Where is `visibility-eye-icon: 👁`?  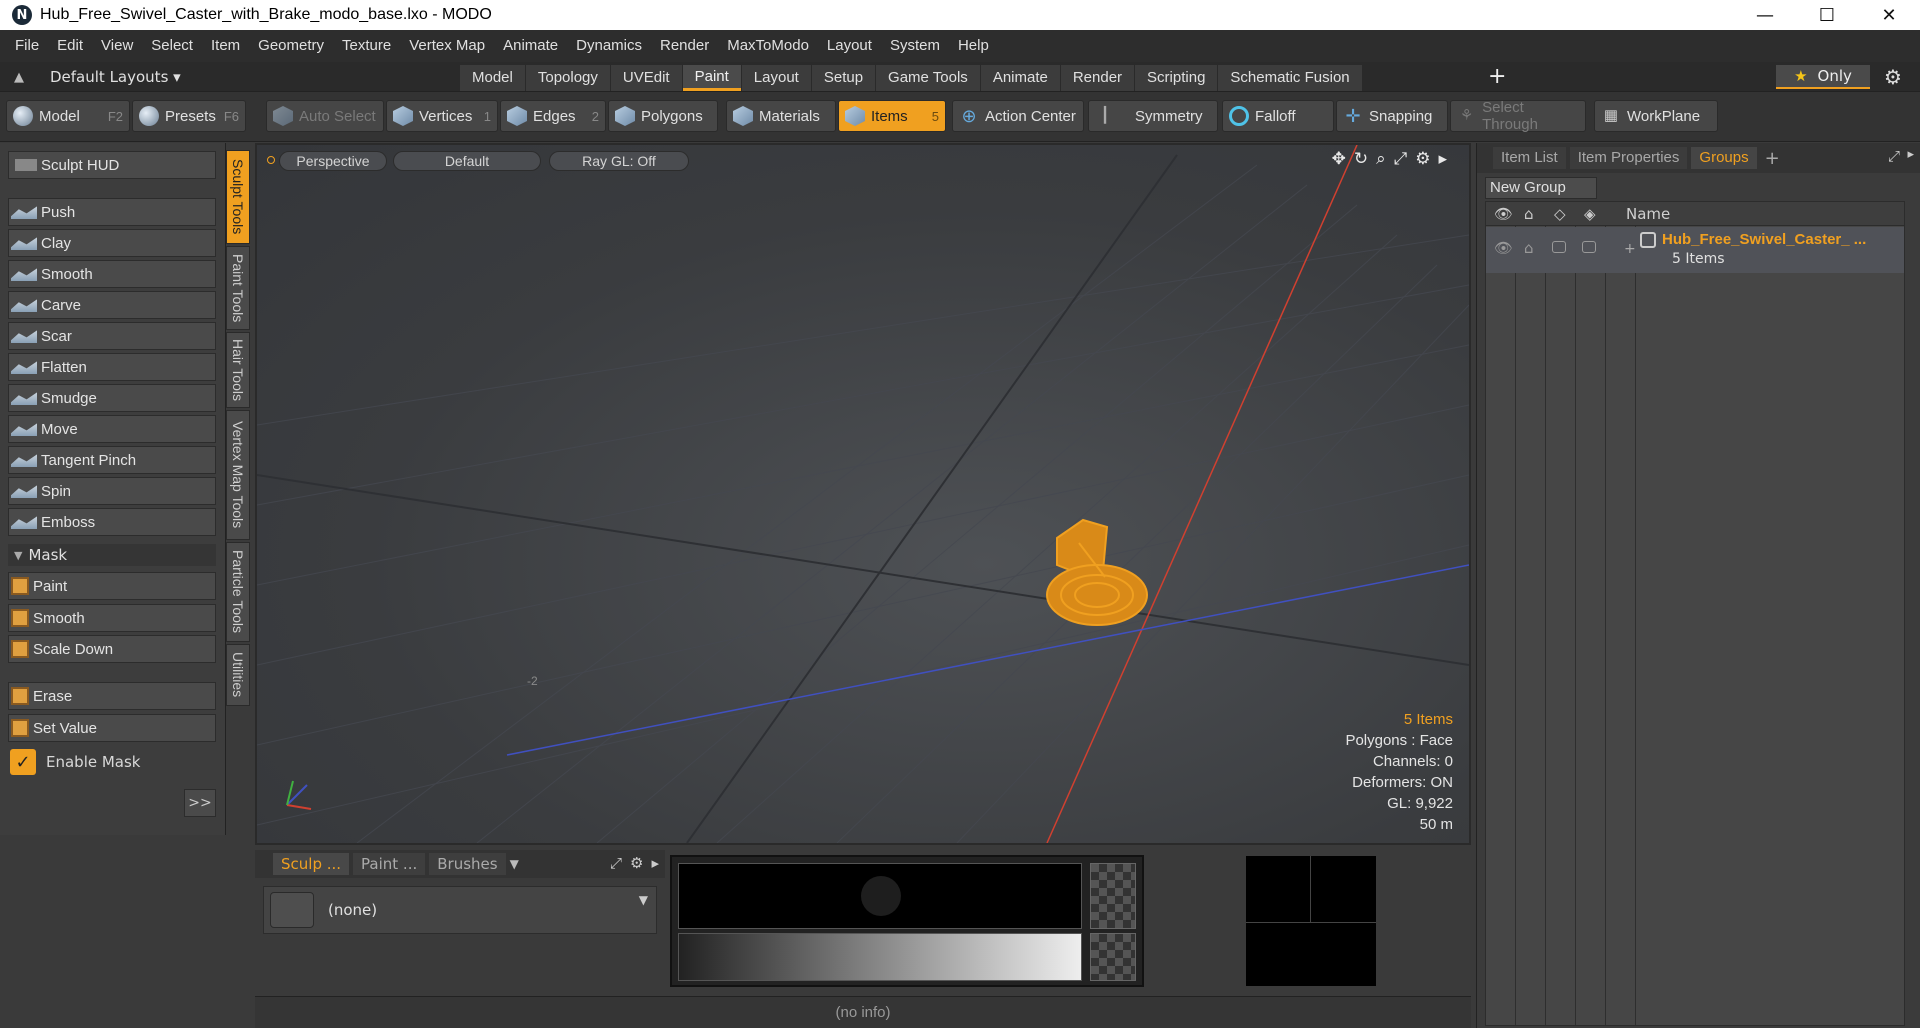 visibility-eye-icon: 👁 is located at coordinates (1503, 214).